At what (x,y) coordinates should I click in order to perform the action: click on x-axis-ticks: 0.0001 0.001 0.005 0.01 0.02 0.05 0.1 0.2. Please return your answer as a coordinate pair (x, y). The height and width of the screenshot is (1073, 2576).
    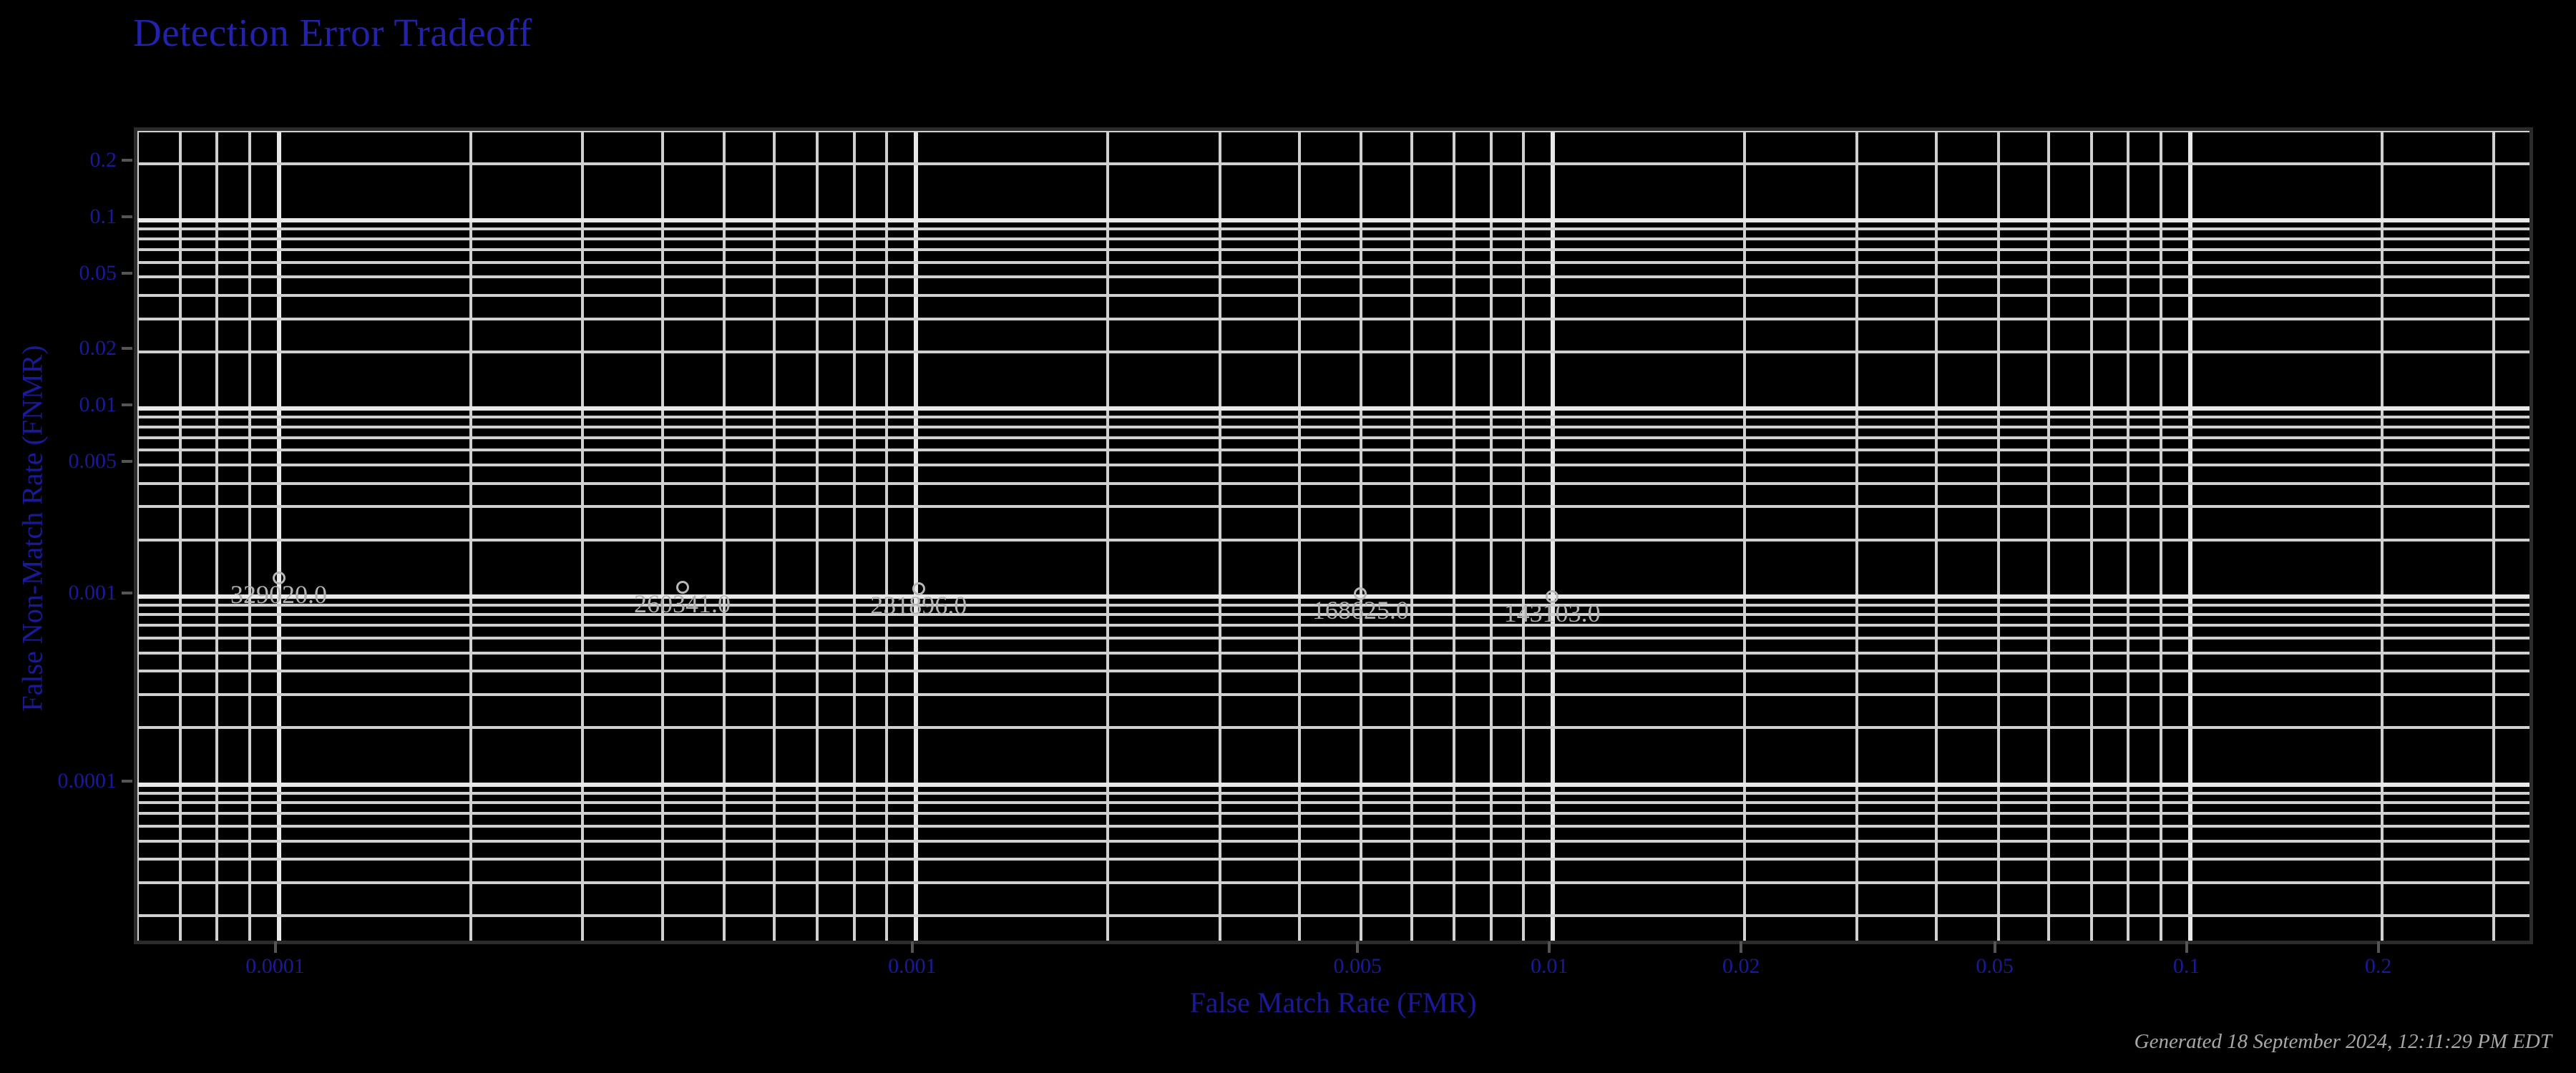
    Looking at the image, I should click on (1333, 965).